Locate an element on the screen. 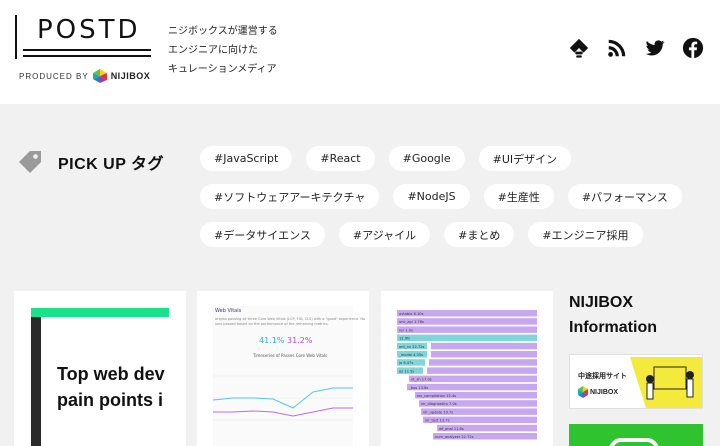 Image resolution: width=720 pixels, height=446 pixels. flame-label: rer 1.9s is located at coordinates (406, 330).